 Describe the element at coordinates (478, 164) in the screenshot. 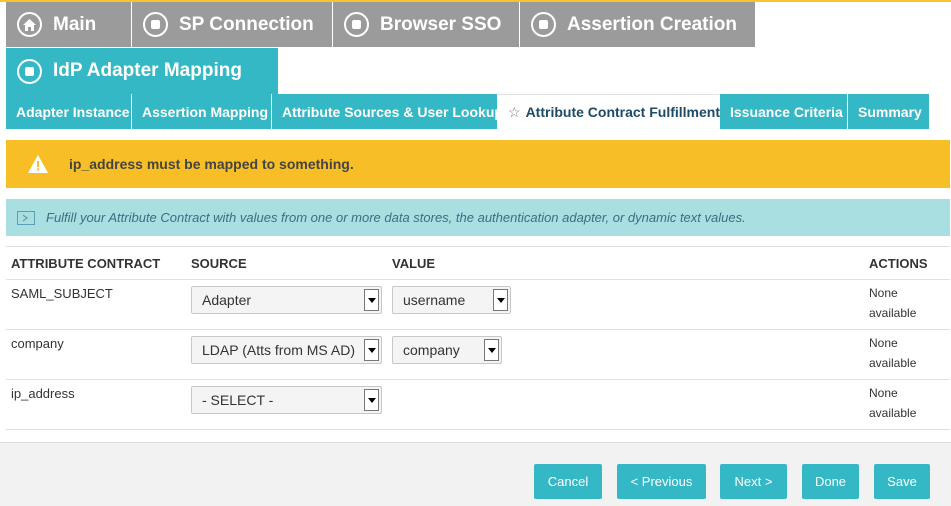

I see `warning-banner: ip_address must be mapped to something.` at that location.